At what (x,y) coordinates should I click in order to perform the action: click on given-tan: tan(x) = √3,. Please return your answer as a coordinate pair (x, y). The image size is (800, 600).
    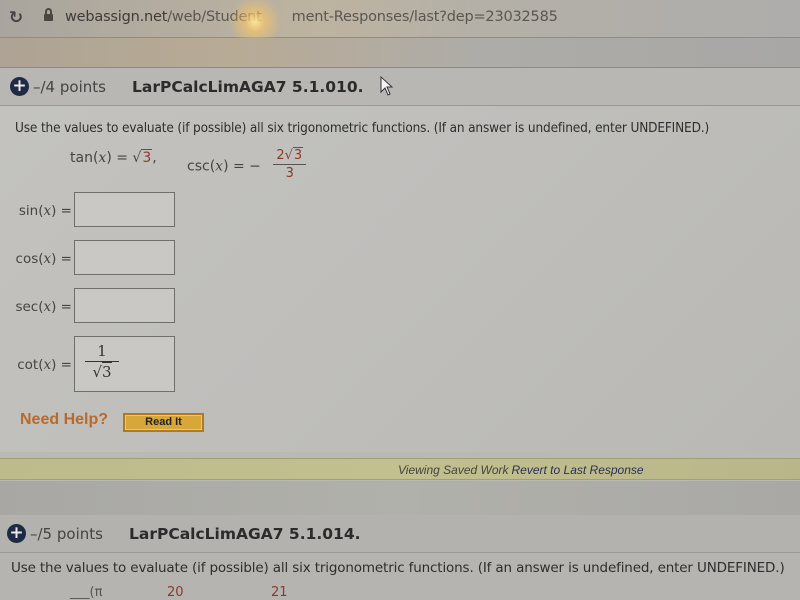
    Looking at the image, I should click on (113, 157).